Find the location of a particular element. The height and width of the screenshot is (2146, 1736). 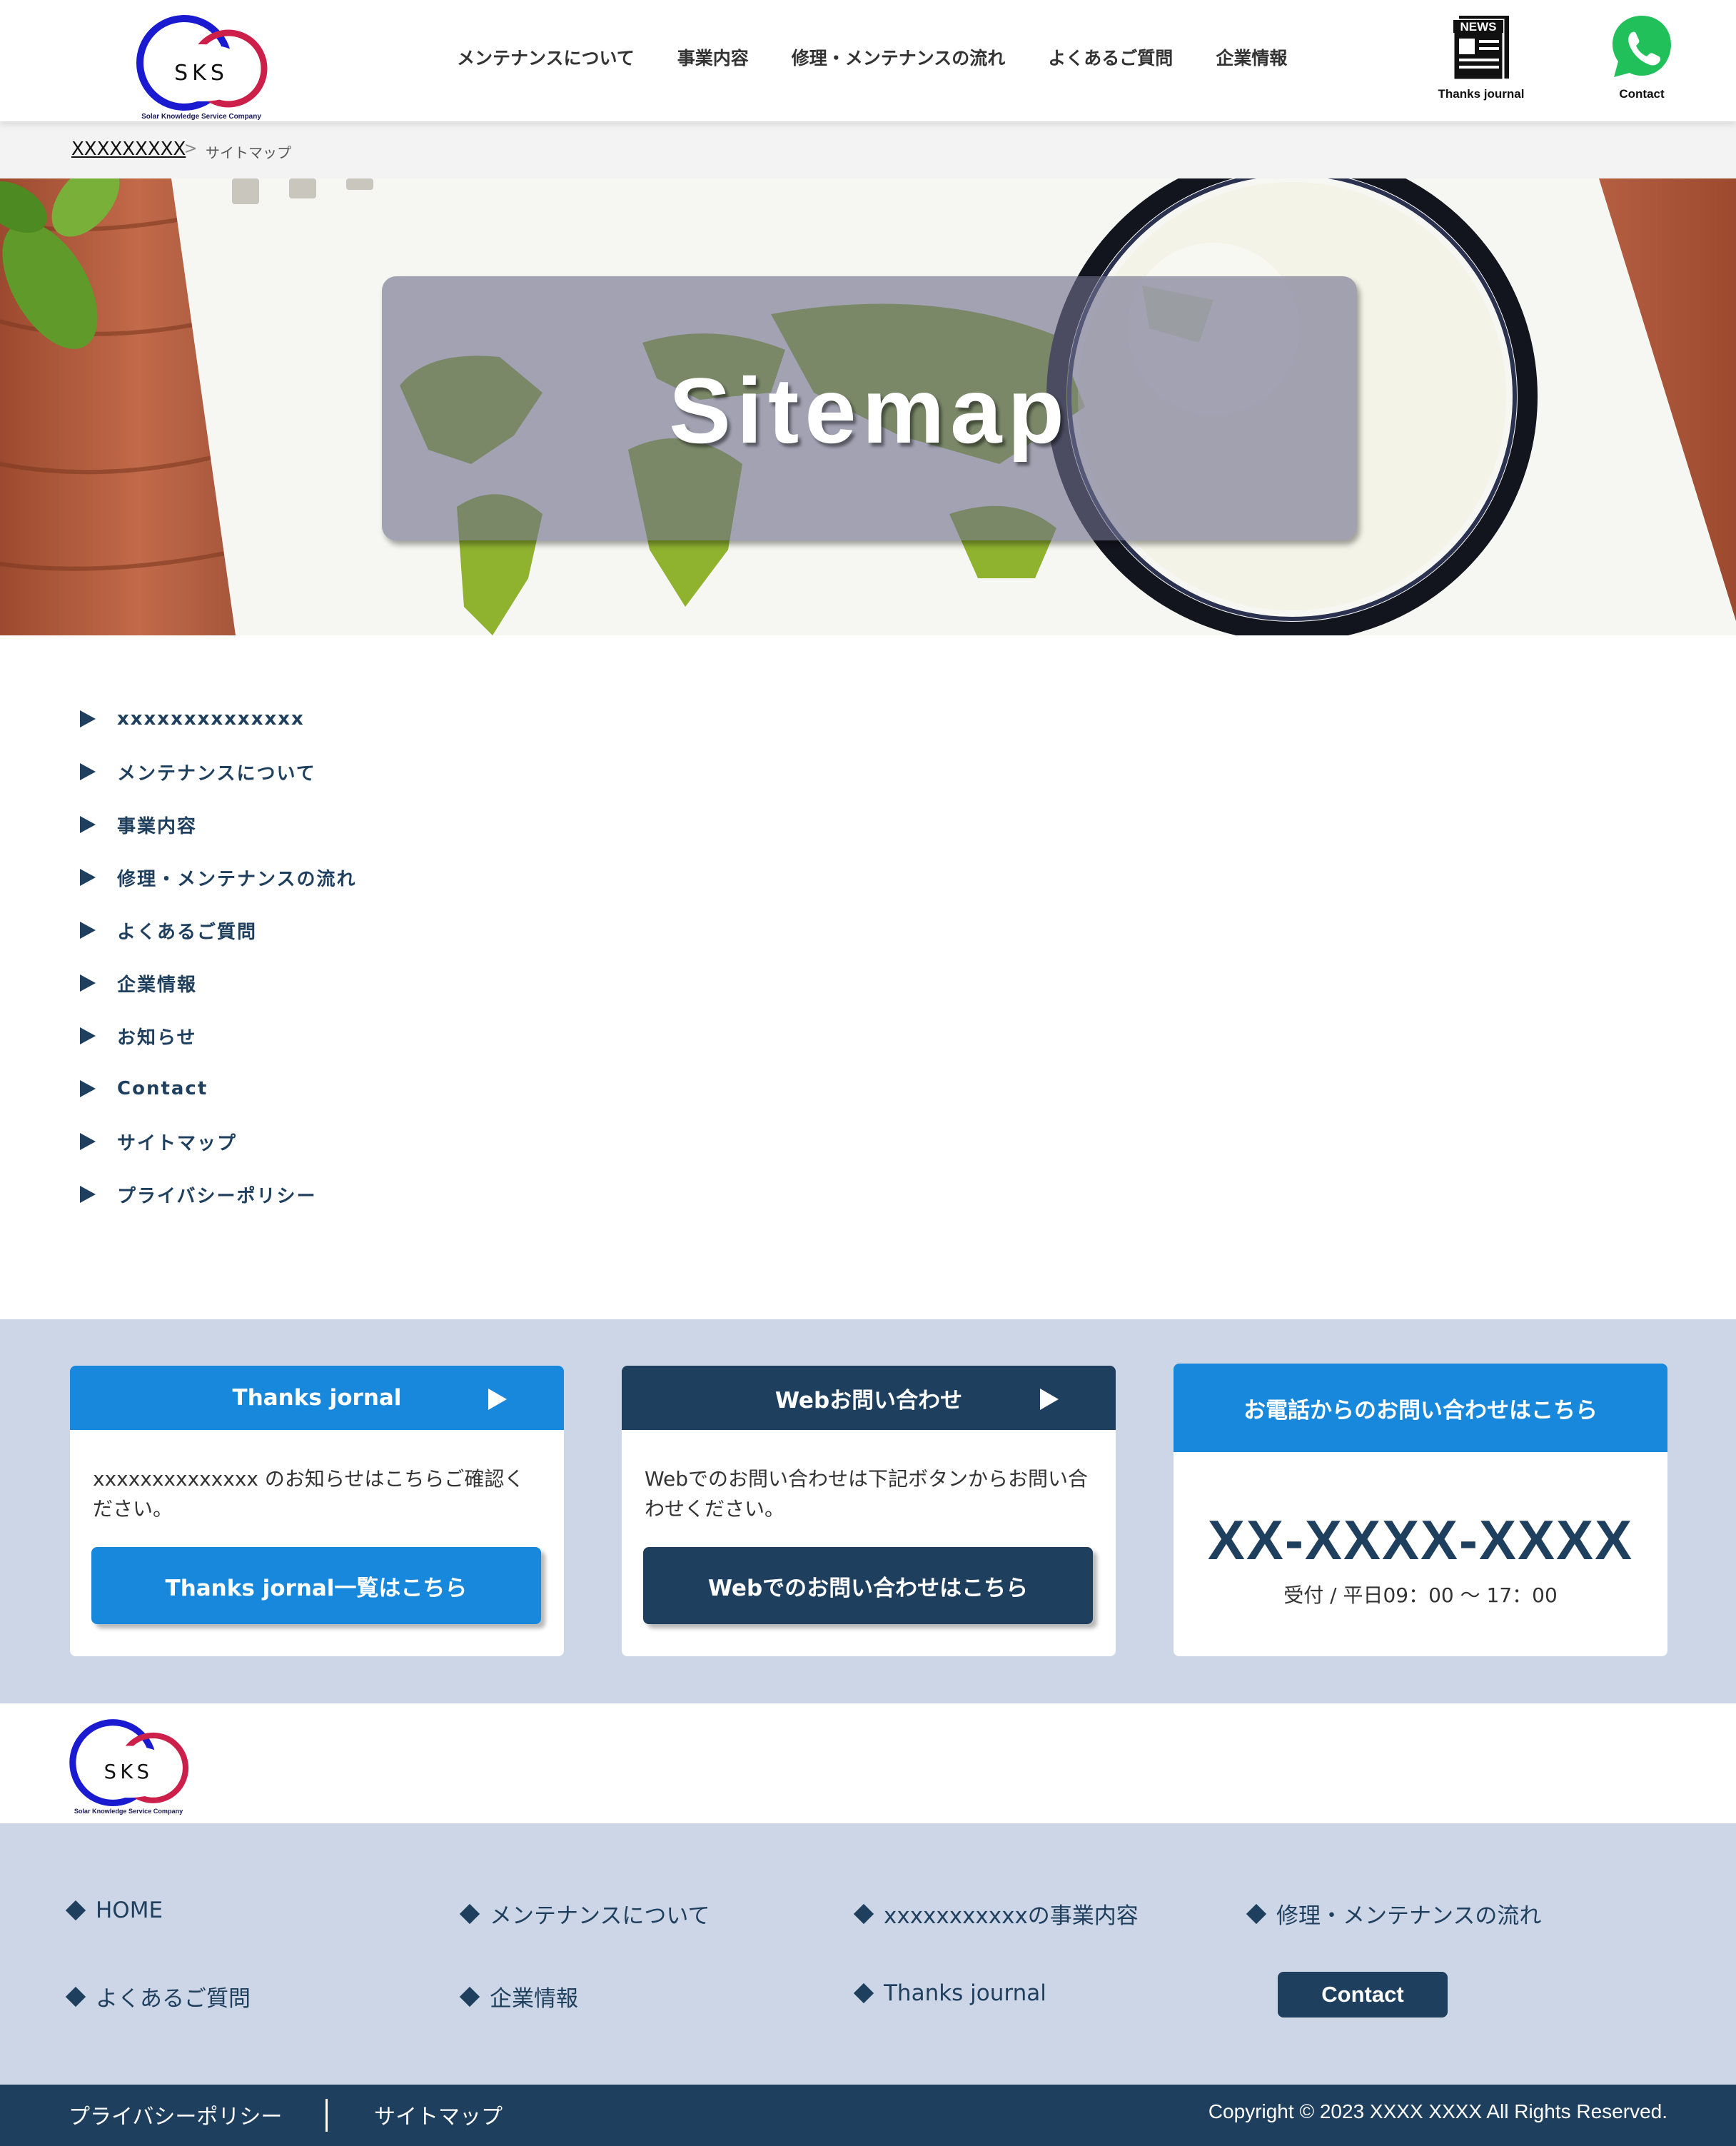

web-inquiry-card-title: Webお問い合わせ is located at coordinates (868, 1400).